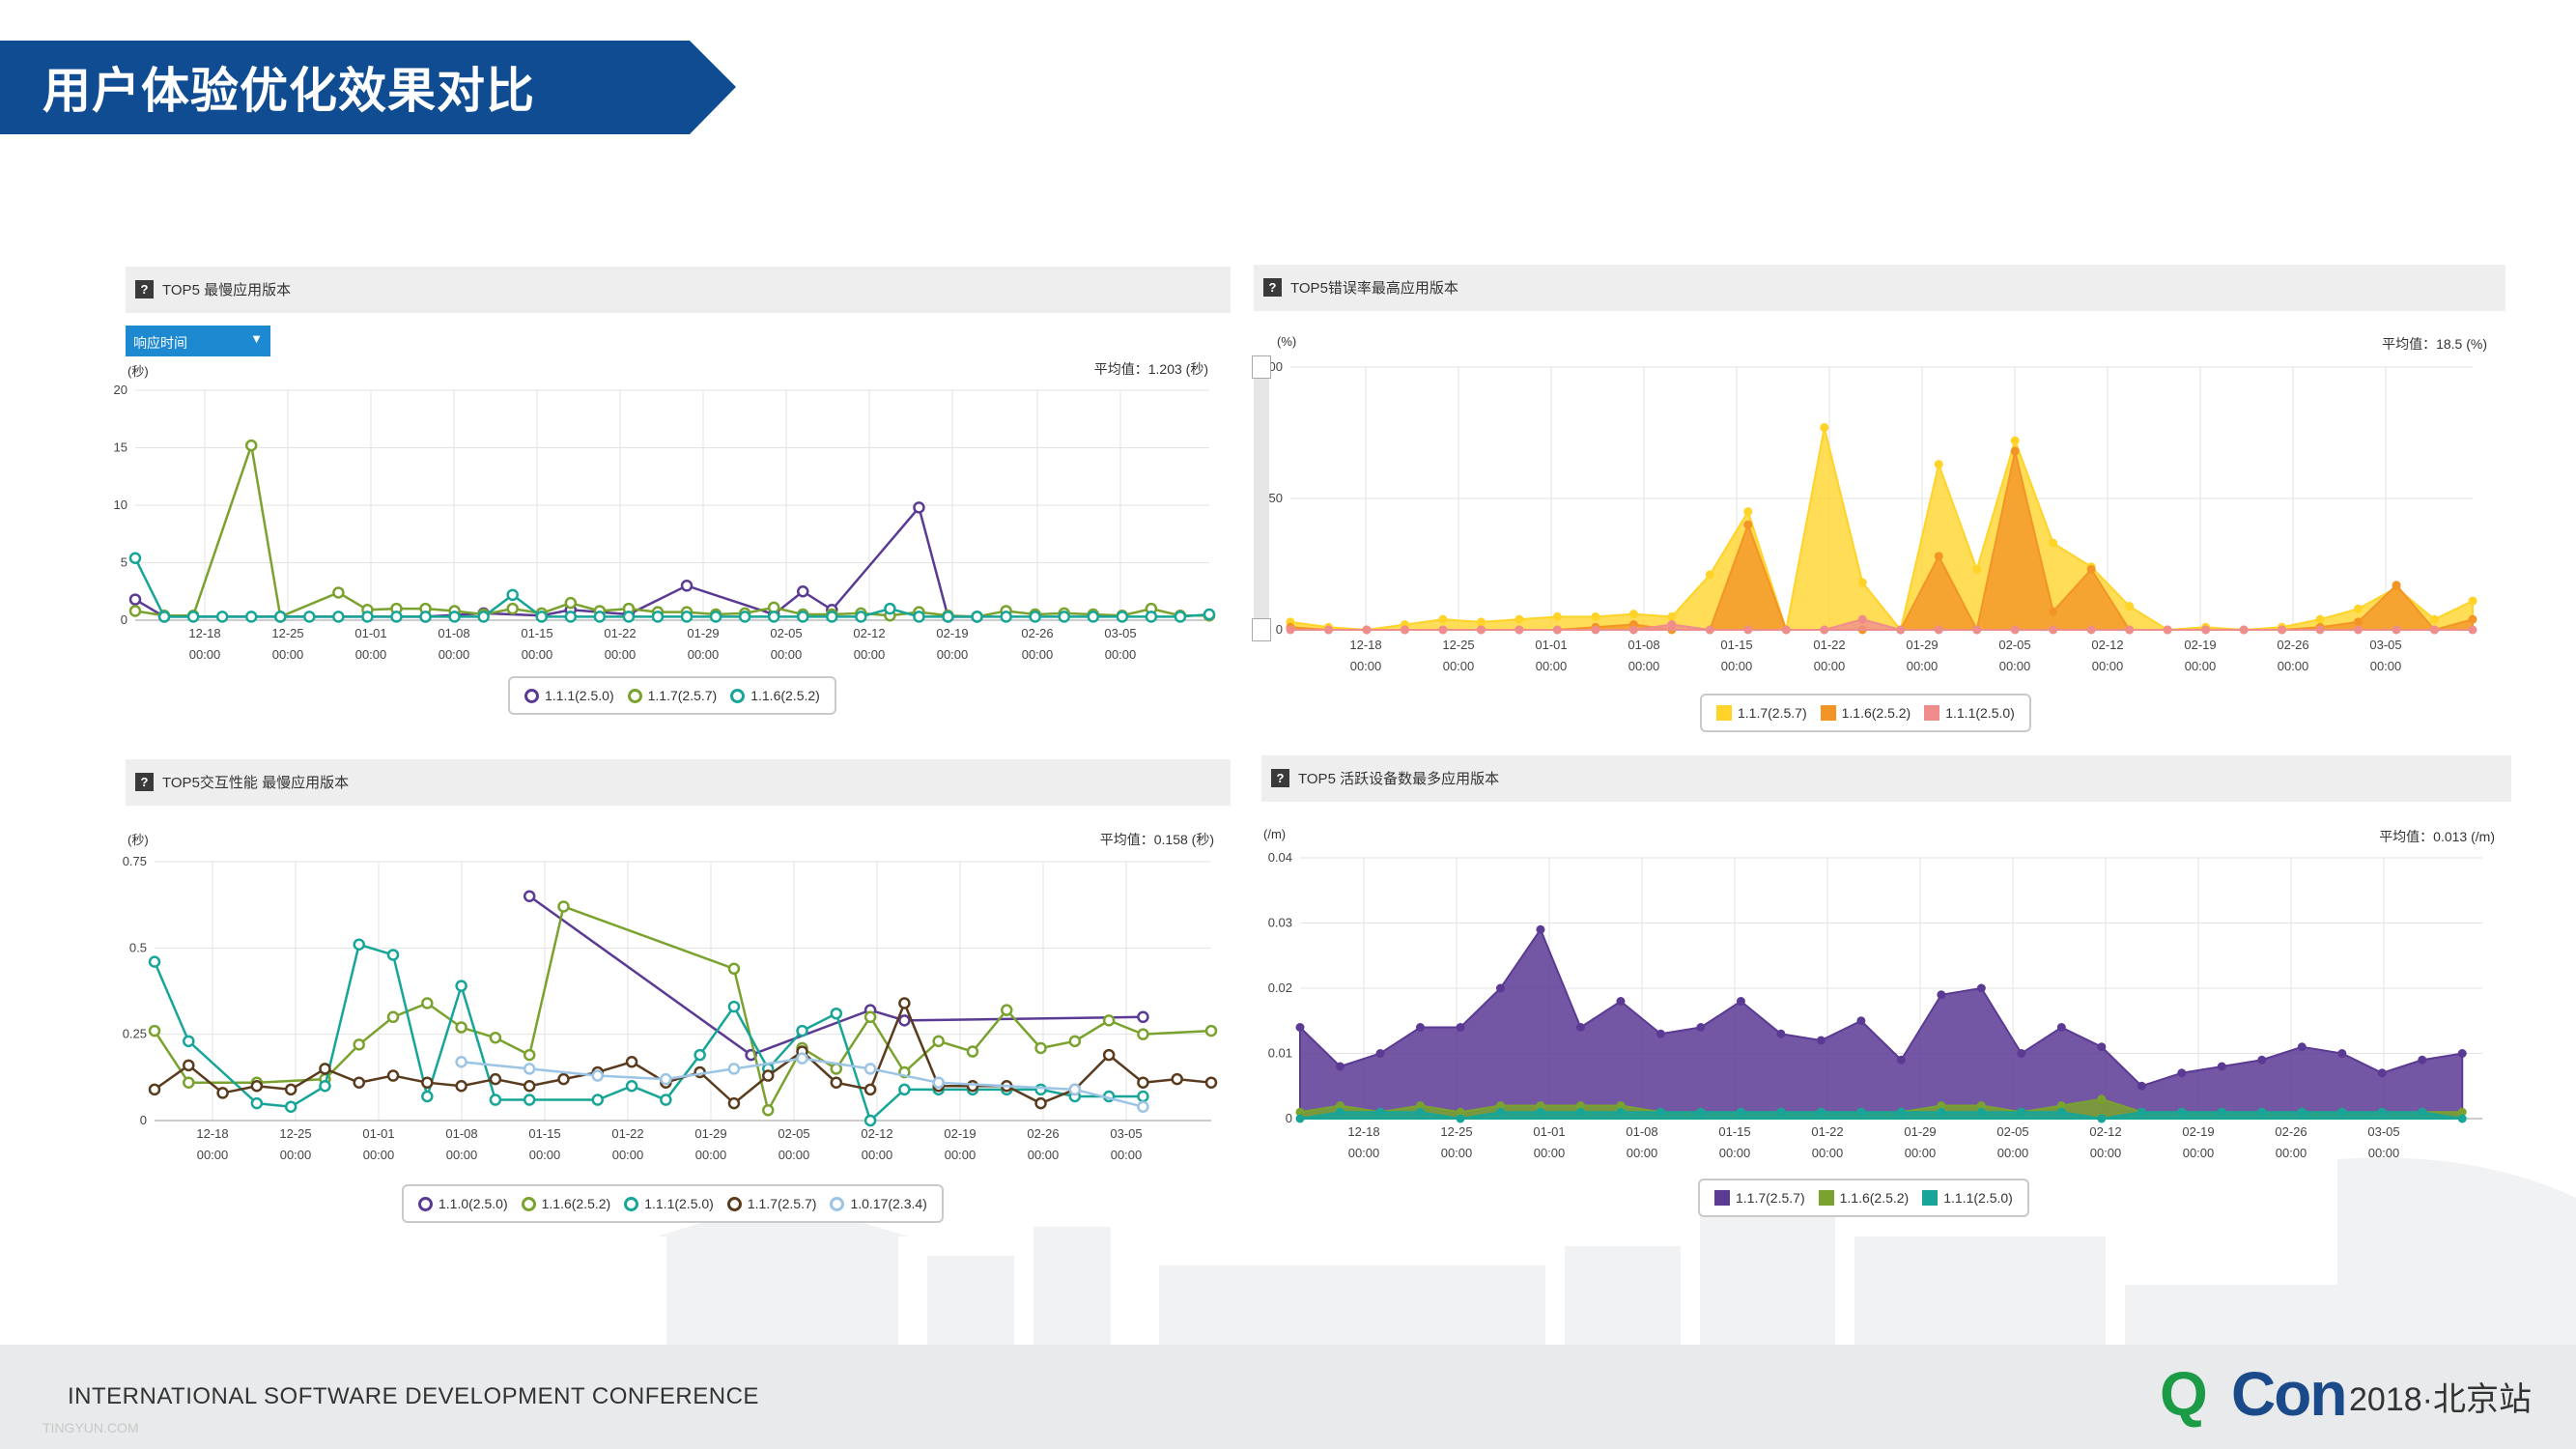  I want to click on y-tick-label: 0.01, so click(1280, 1053).